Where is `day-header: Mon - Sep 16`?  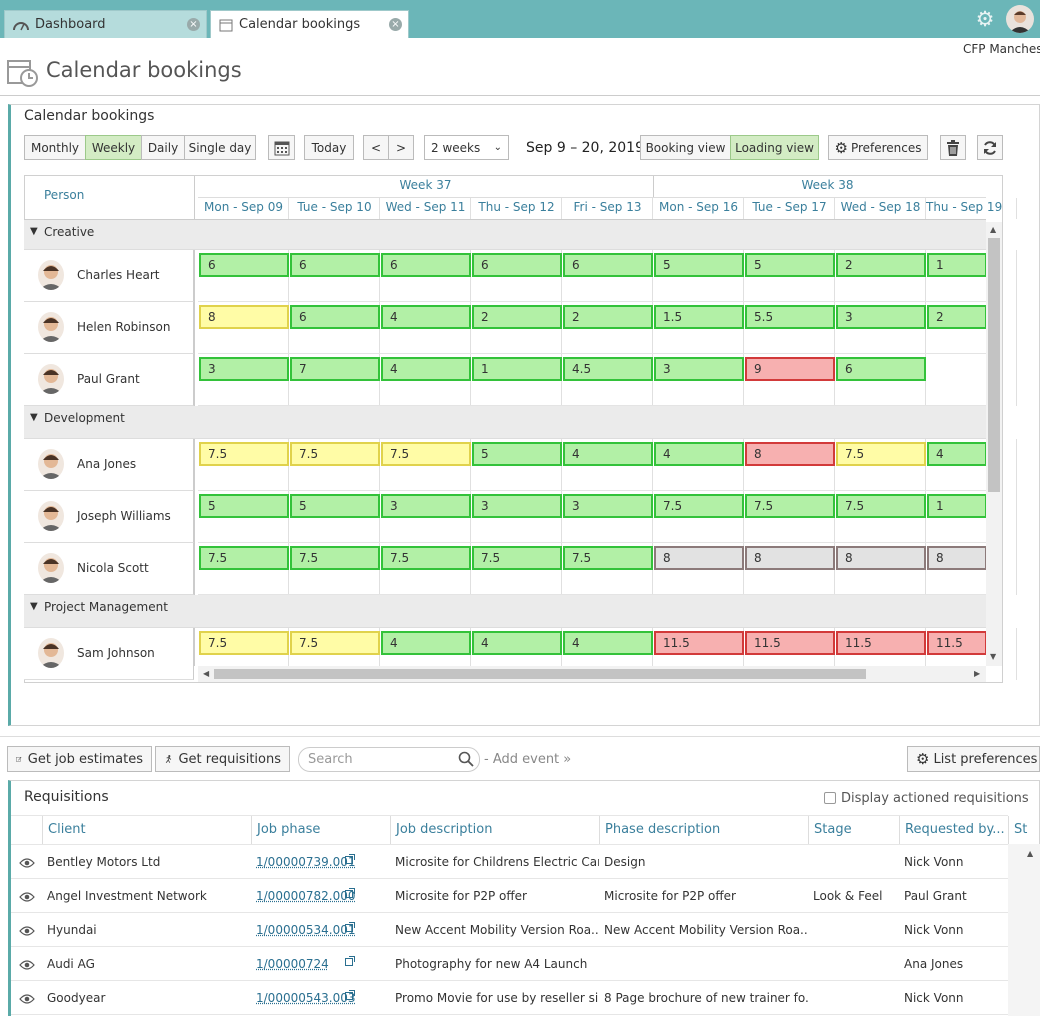
day-header: Mon - Sep 16 is located at coordinates (698, 207).